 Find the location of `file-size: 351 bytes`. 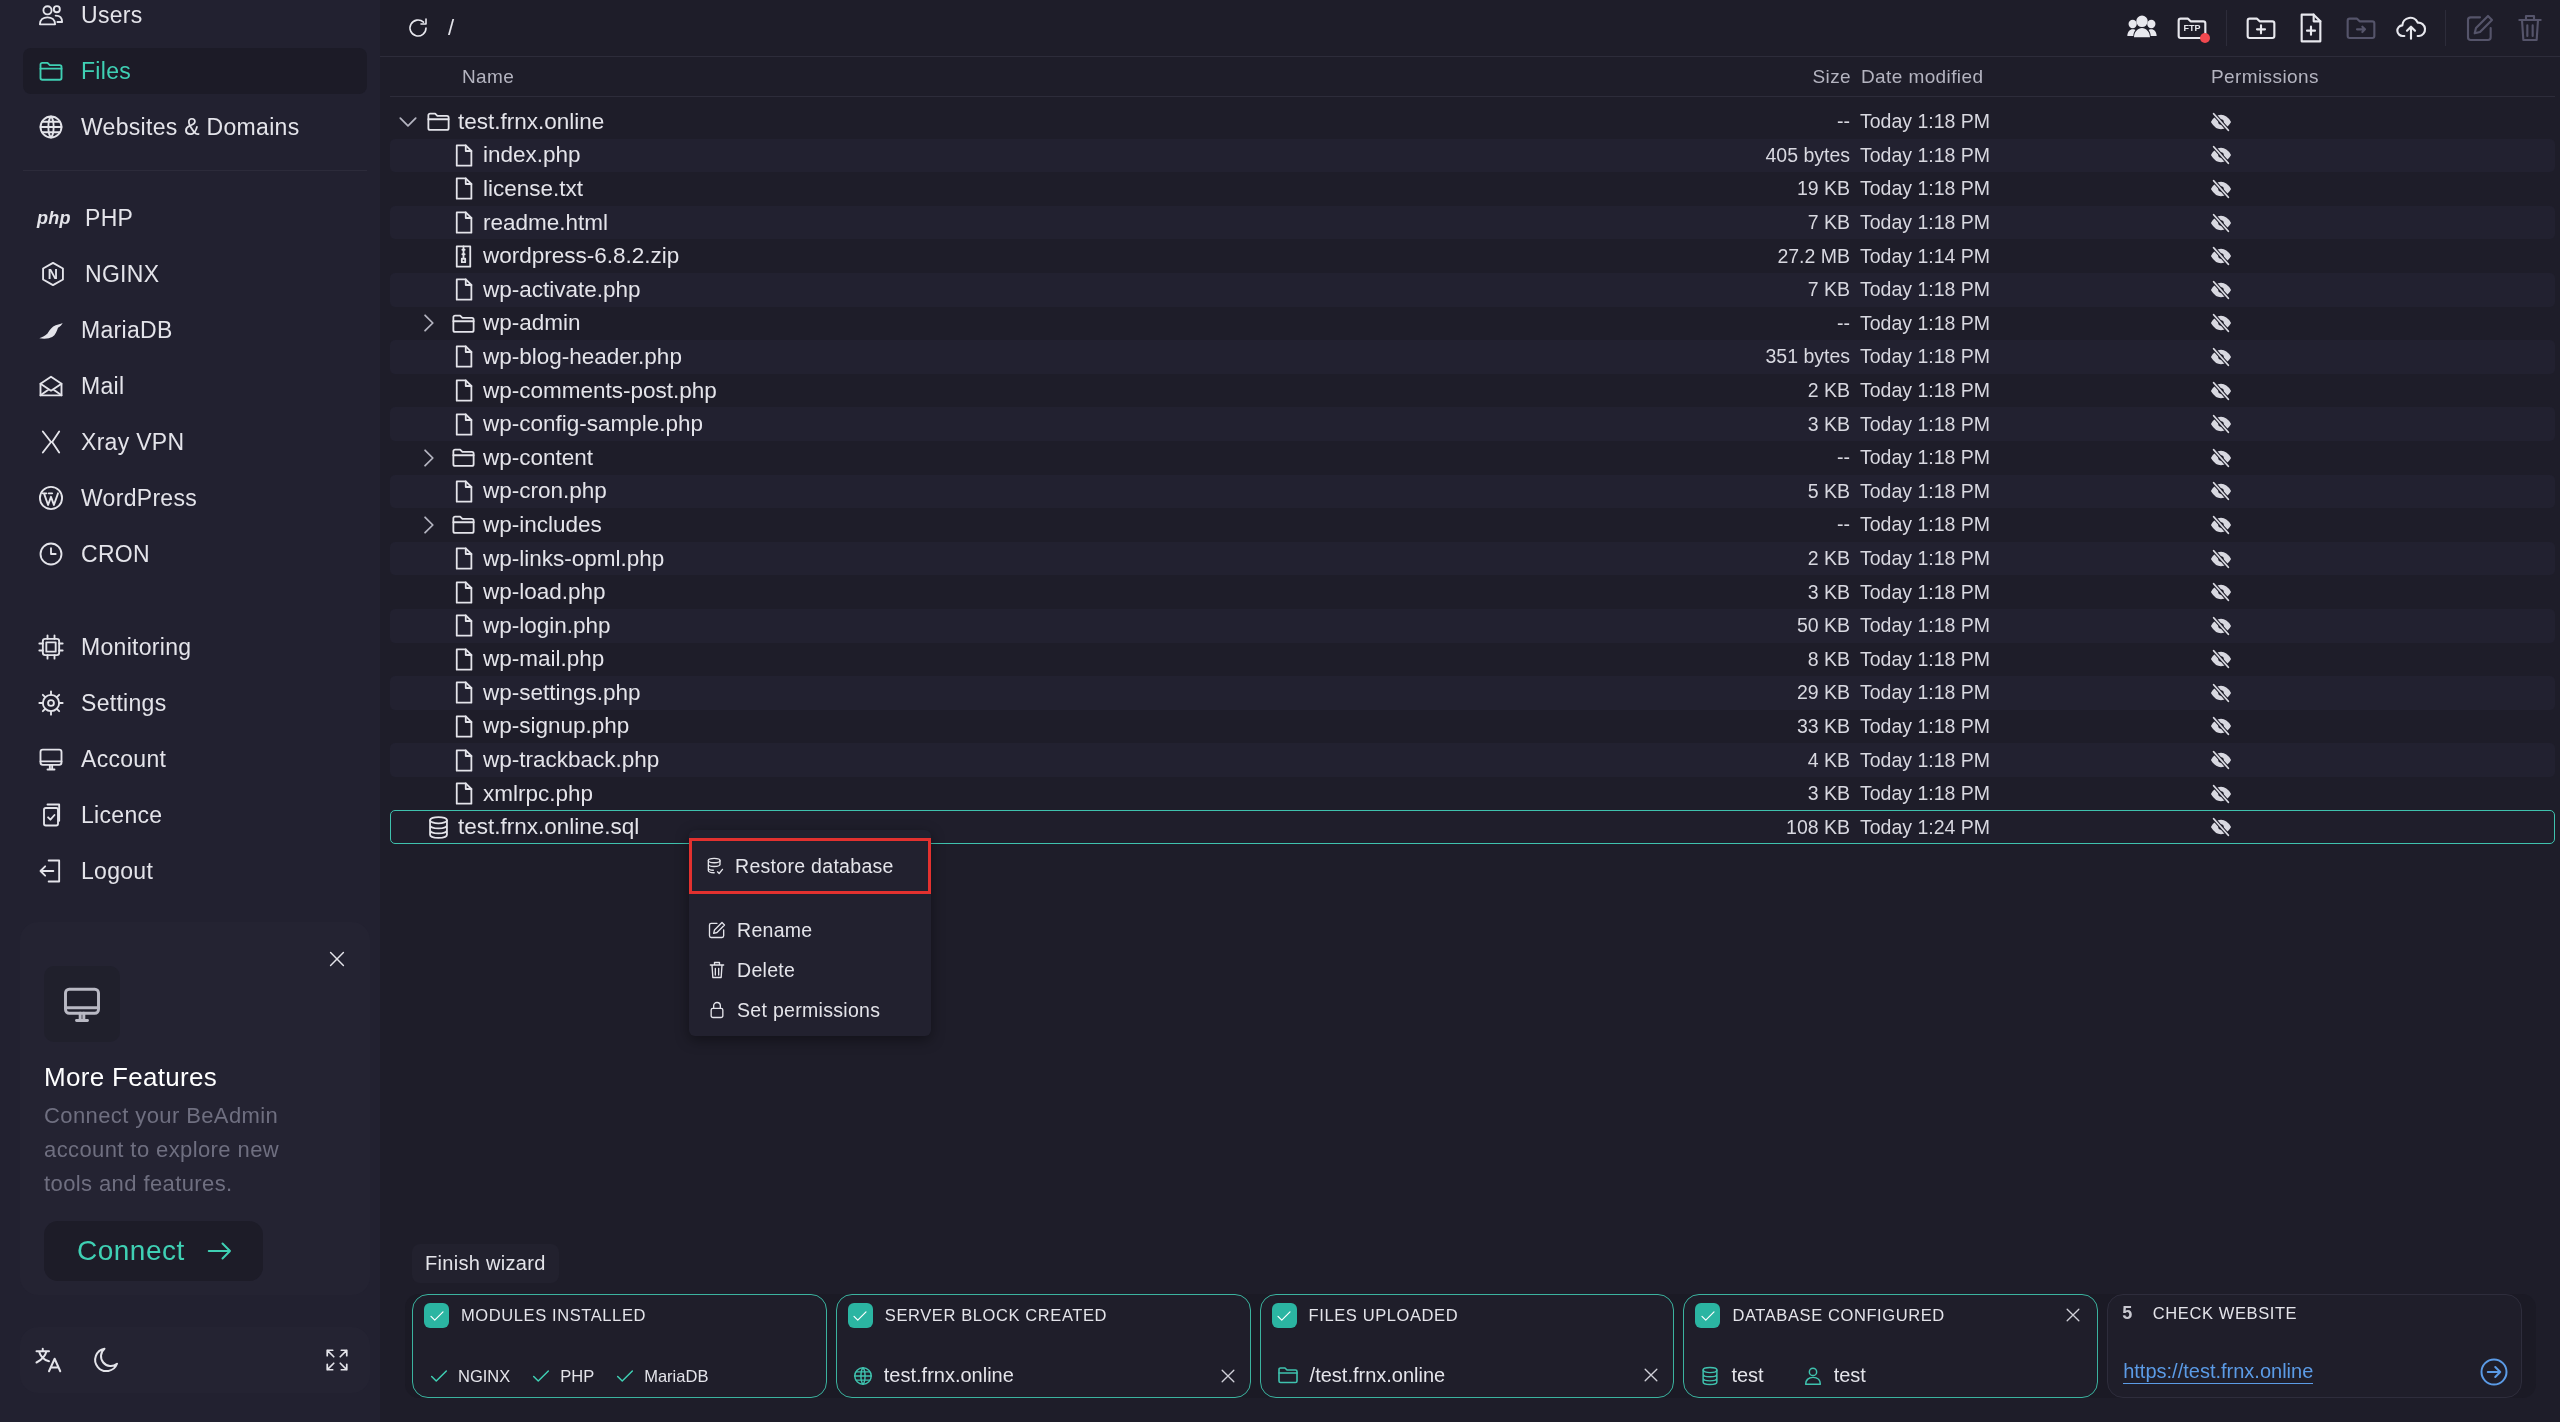

file-size: 351 bytes is located at coordinates (1807, 357).